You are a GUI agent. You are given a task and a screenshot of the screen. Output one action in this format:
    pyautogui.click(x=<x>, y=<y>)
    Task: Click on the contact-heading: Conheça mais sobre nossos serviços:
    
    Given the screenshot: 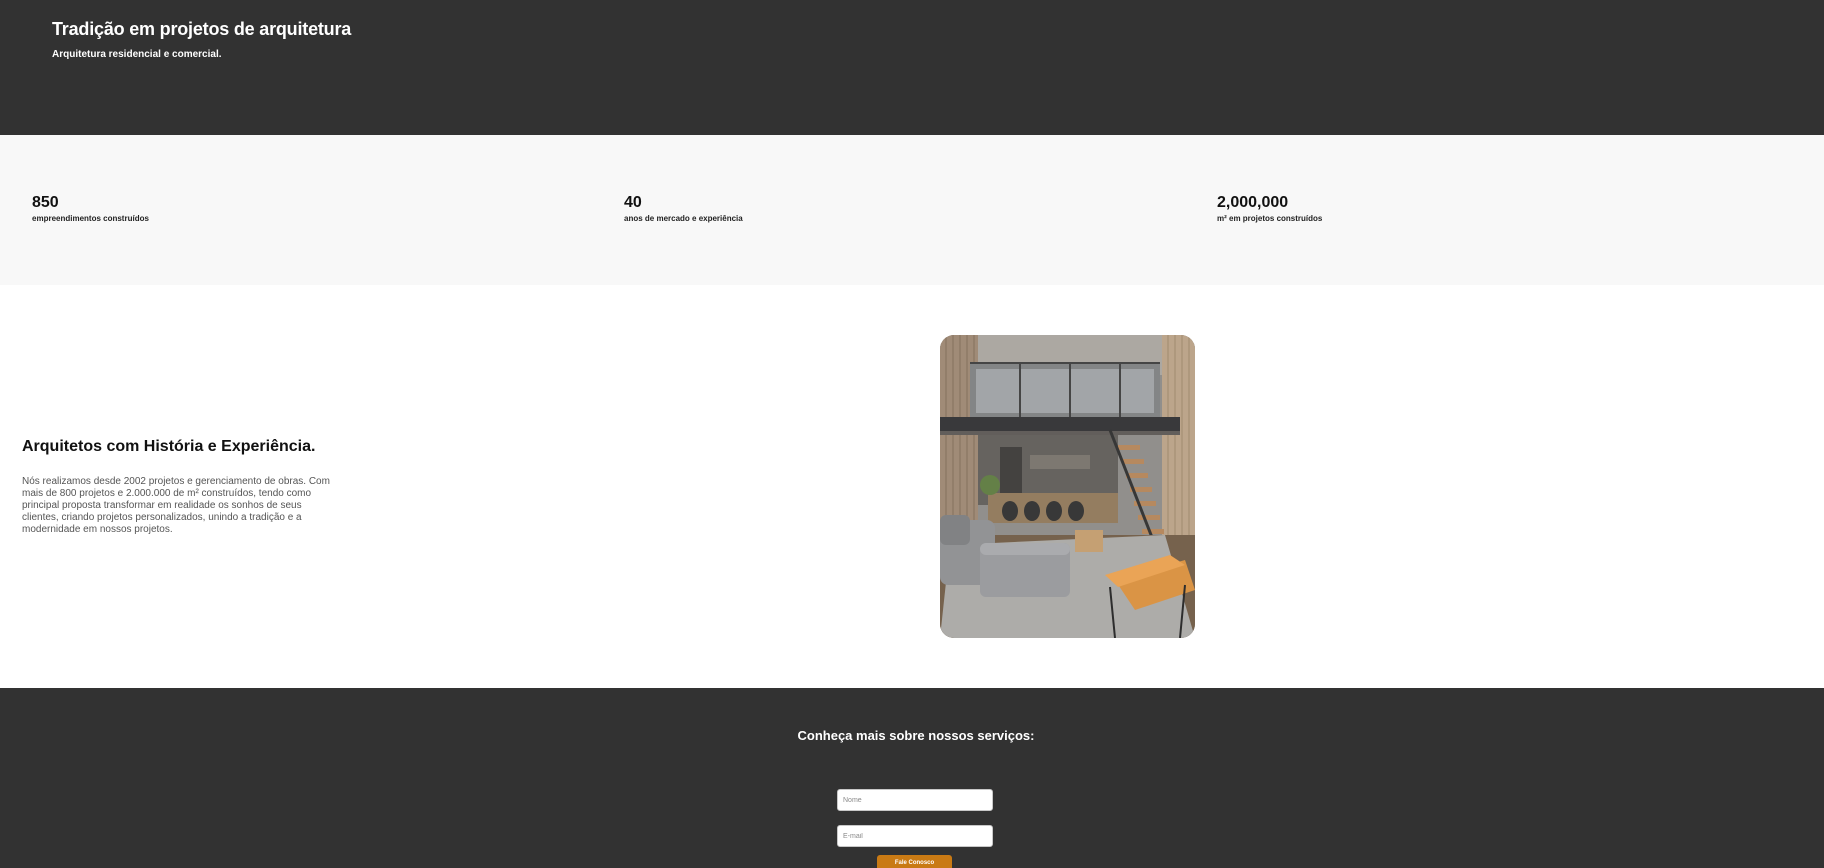 What is the action you would take?
    pyautogui.click(x=916, y=735)
    